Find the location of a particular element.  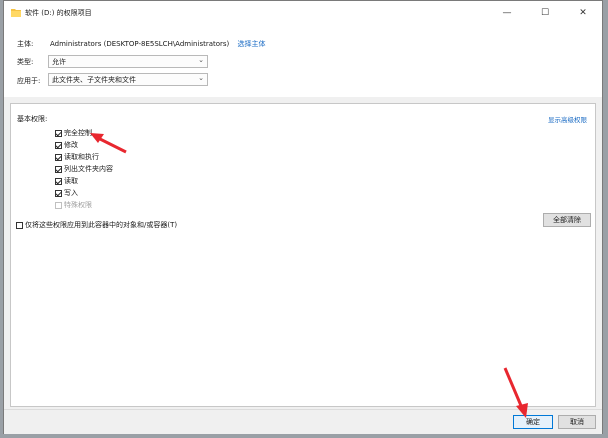

ok-button: 确定 is located at coordinates (533, 422).